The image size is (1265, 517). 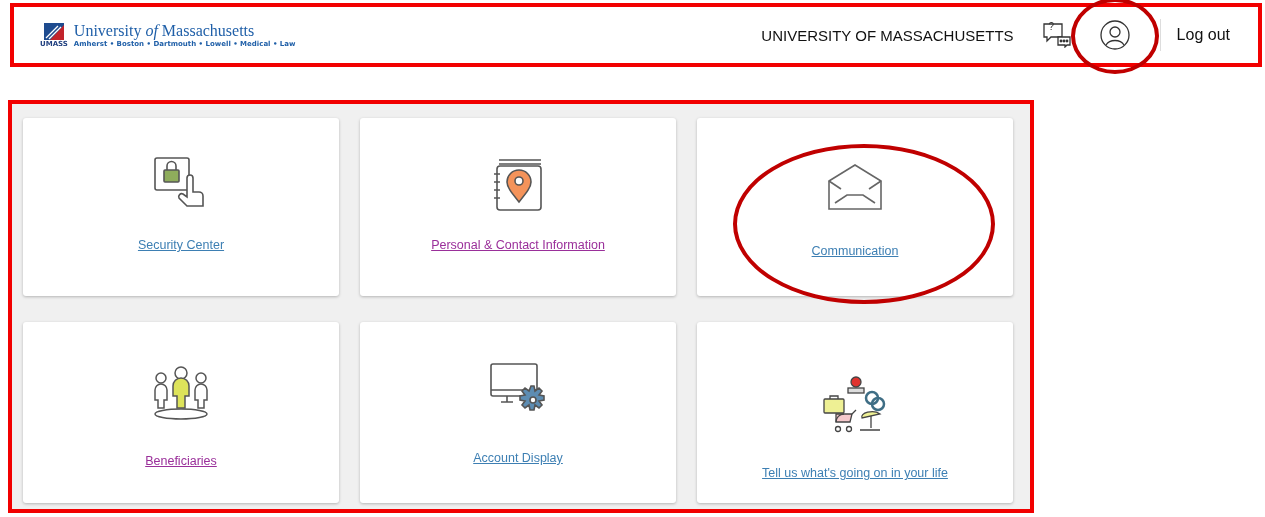 I want to click on tile-card: Beneficiaries, so click(x=181, y=412).